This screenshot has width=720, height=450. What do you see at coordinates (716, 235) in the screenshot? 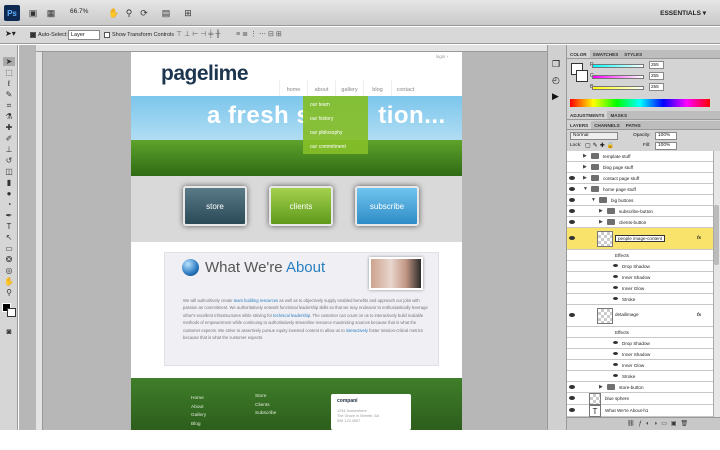
I see `layers-scroll-thumb` at bounding box center [716, 235].